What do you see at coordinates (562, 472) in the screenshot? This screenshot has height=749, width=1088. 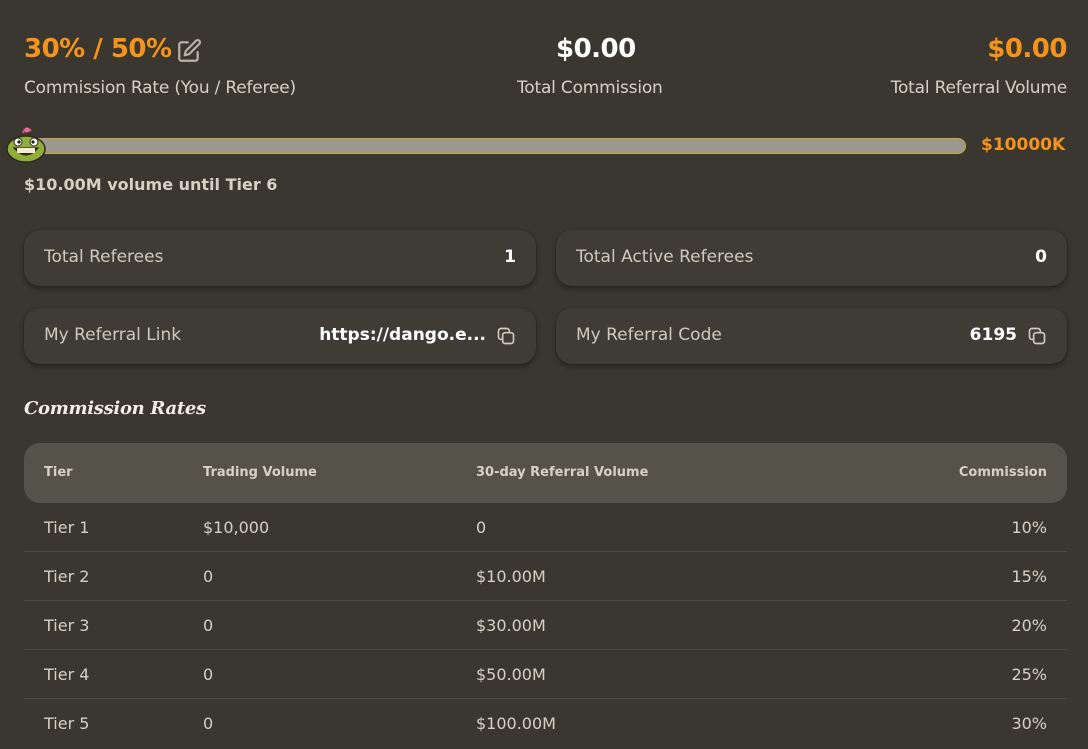 I see `header-referral-volume: 30-day Referral Volume` at bounding box center [562, 472].